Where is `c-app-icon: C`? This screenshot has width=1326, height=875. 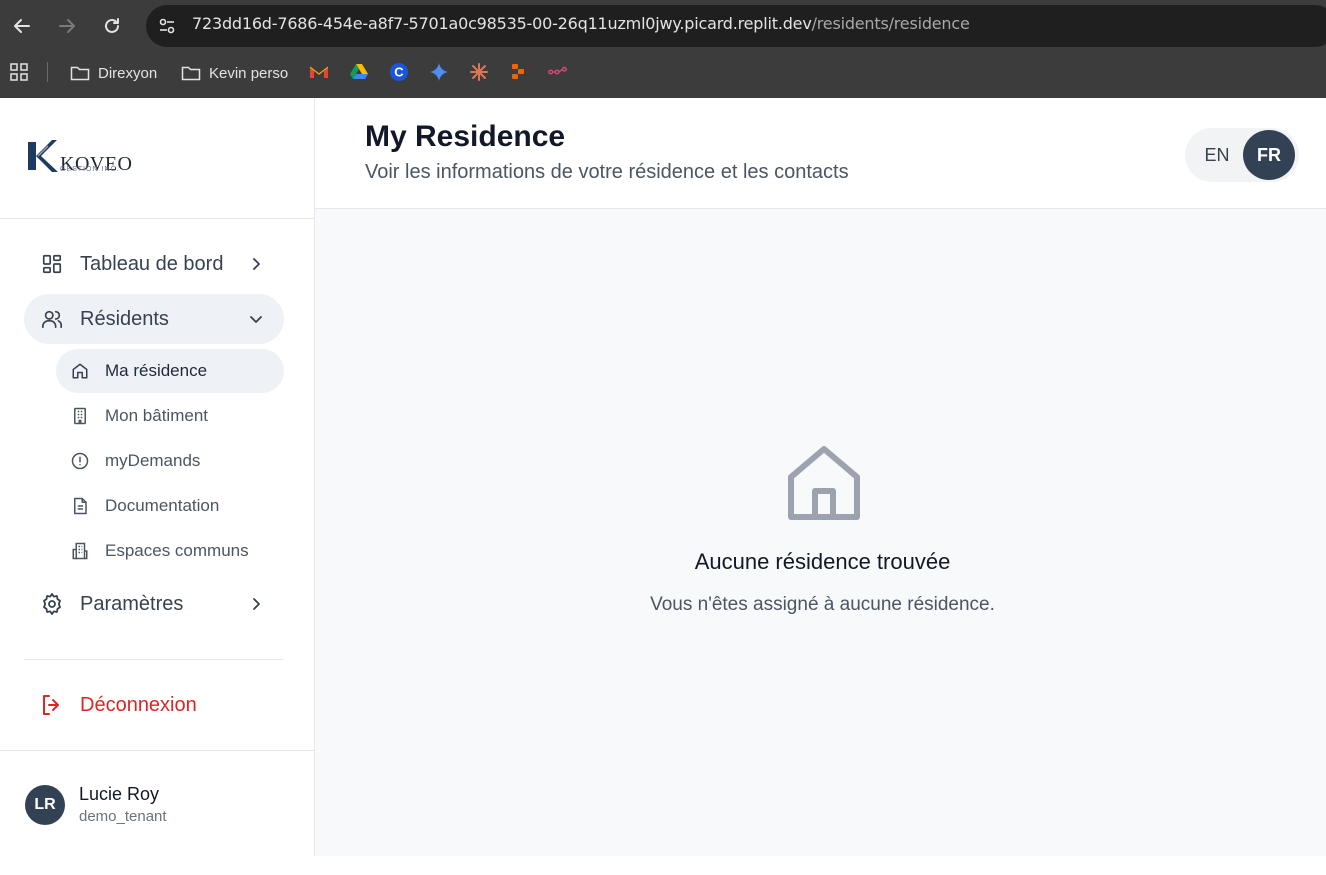 c-app-icon: C is located at coordinates (399, 72).